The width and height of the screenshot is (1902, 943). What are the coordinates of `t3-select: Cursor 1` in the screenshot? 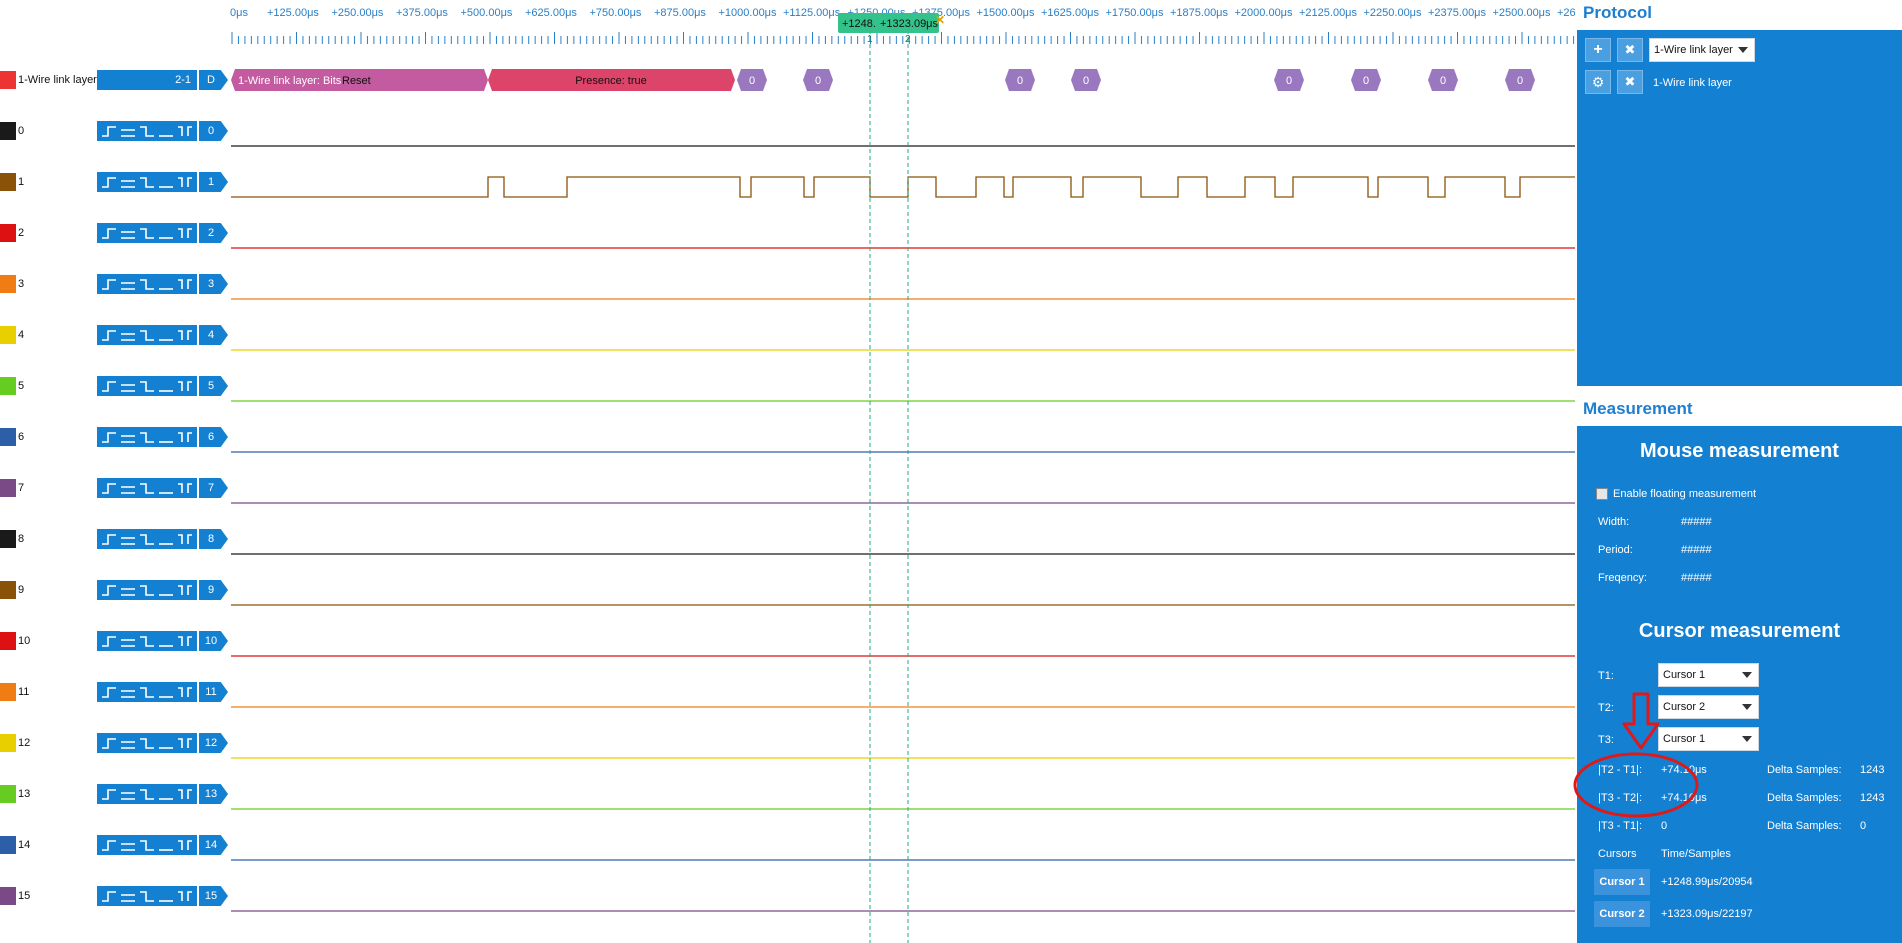 It's located at (1708, 739).